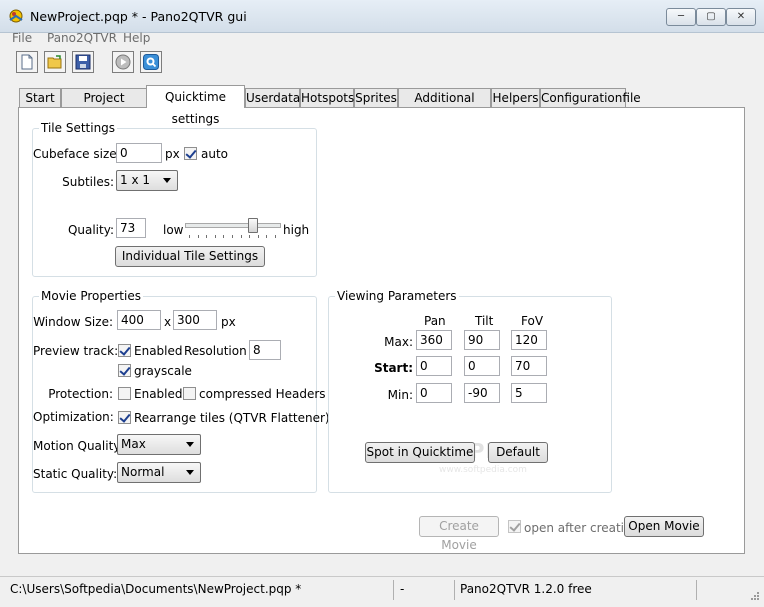 The width and height of the screenshot is (764, 607). What do you see at coordinates (434, 340) in the screenshot?
I see `max-pan-input: 360` at bounding box center [434, 340].